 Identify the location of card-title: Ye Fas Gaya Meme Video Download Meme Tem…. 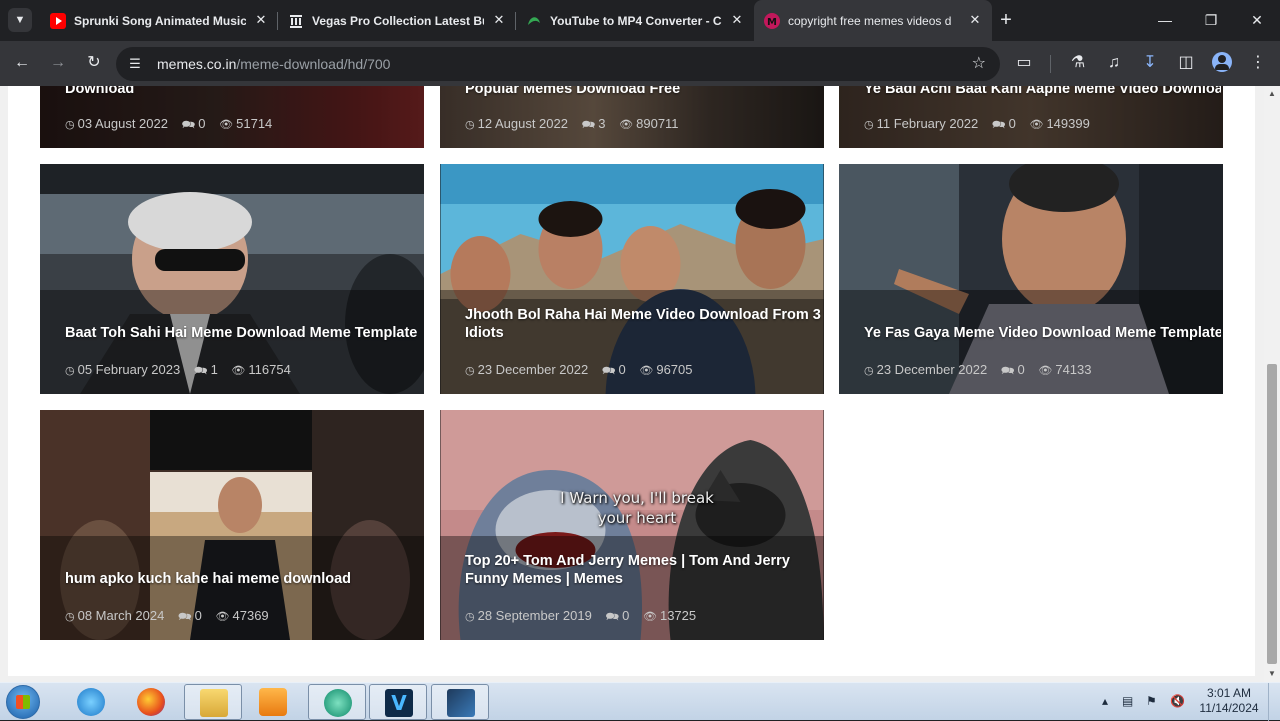
(1042, 333).